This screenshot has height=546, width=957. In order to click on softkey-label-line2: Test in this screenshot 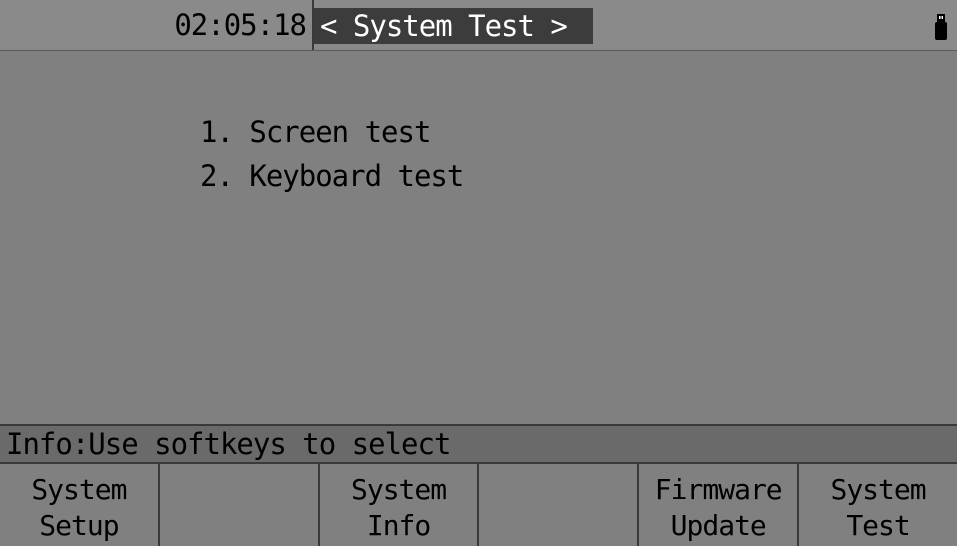, I will do `click(878, 525)`.